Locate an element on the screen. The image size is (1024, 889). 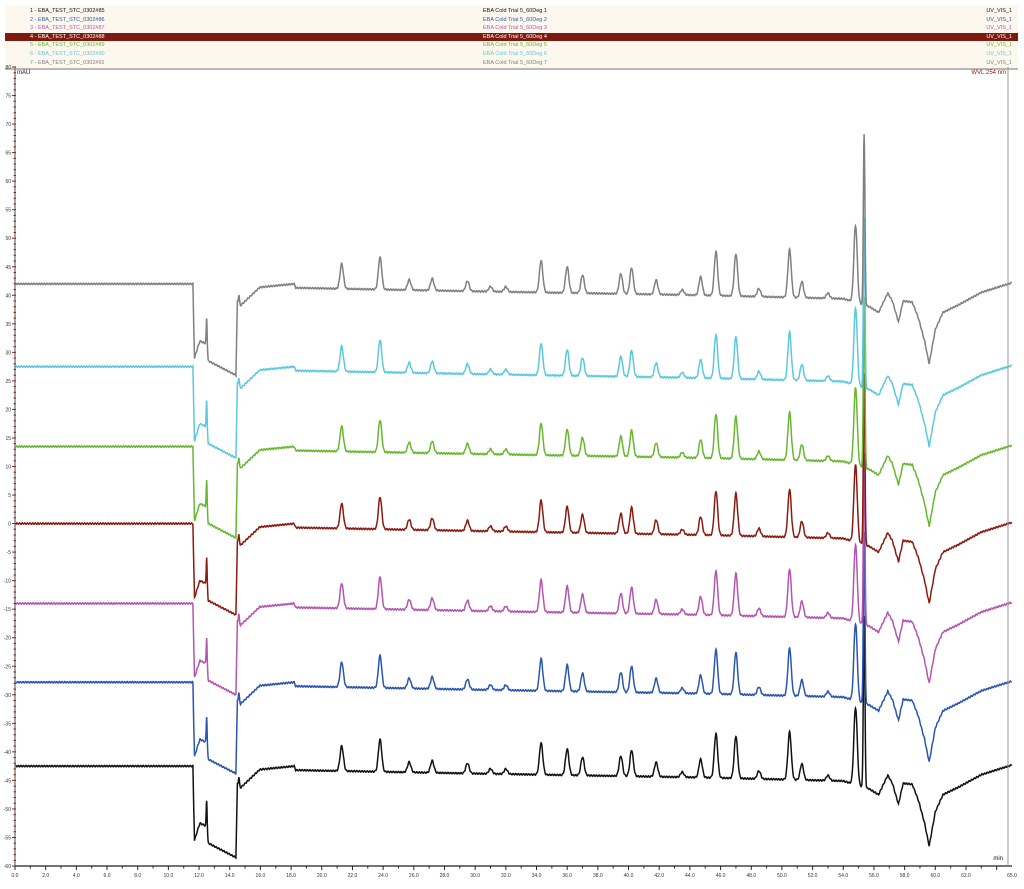
y-axis-unit-label: mAU is located at coordinates (23, 73).